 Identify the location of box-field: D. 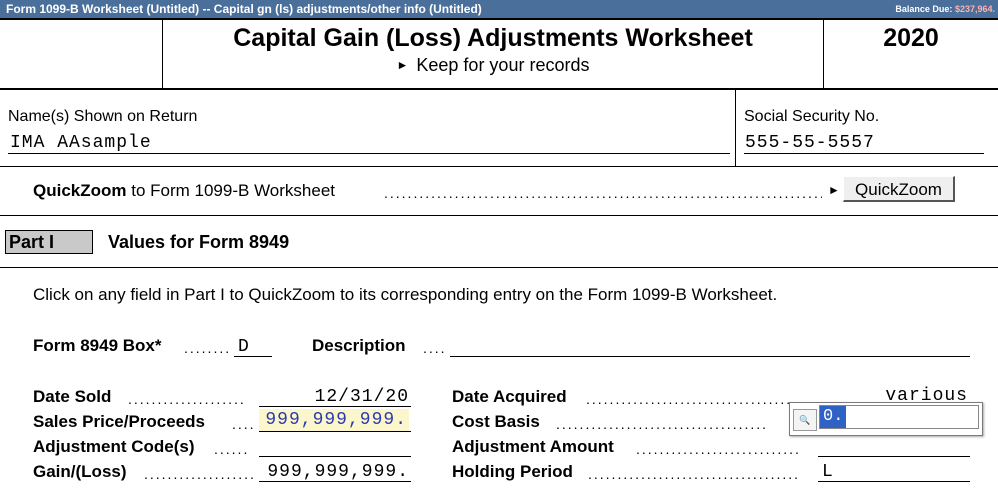
(254, 347).